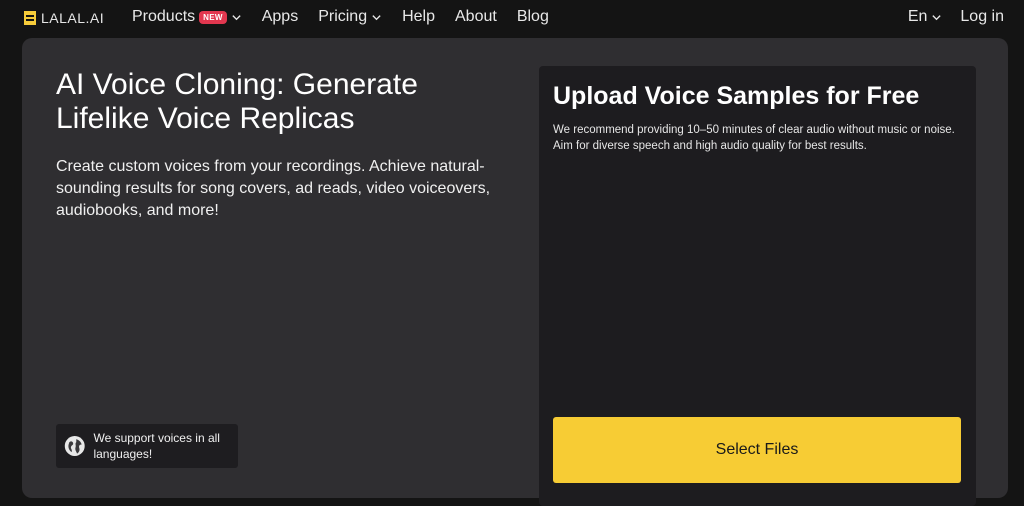  What do you see at coordinates (164, 16) in the screenshot?
I see `nav-products-label: Products` at bounding box center [164, 16].